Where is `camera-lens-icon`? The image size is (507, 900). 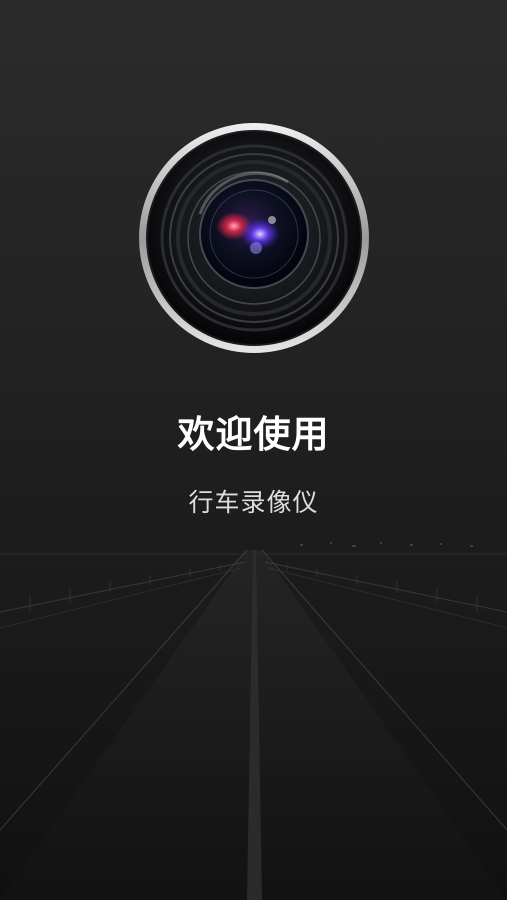
camera-lens-icon is located at coordinates (254, 238).